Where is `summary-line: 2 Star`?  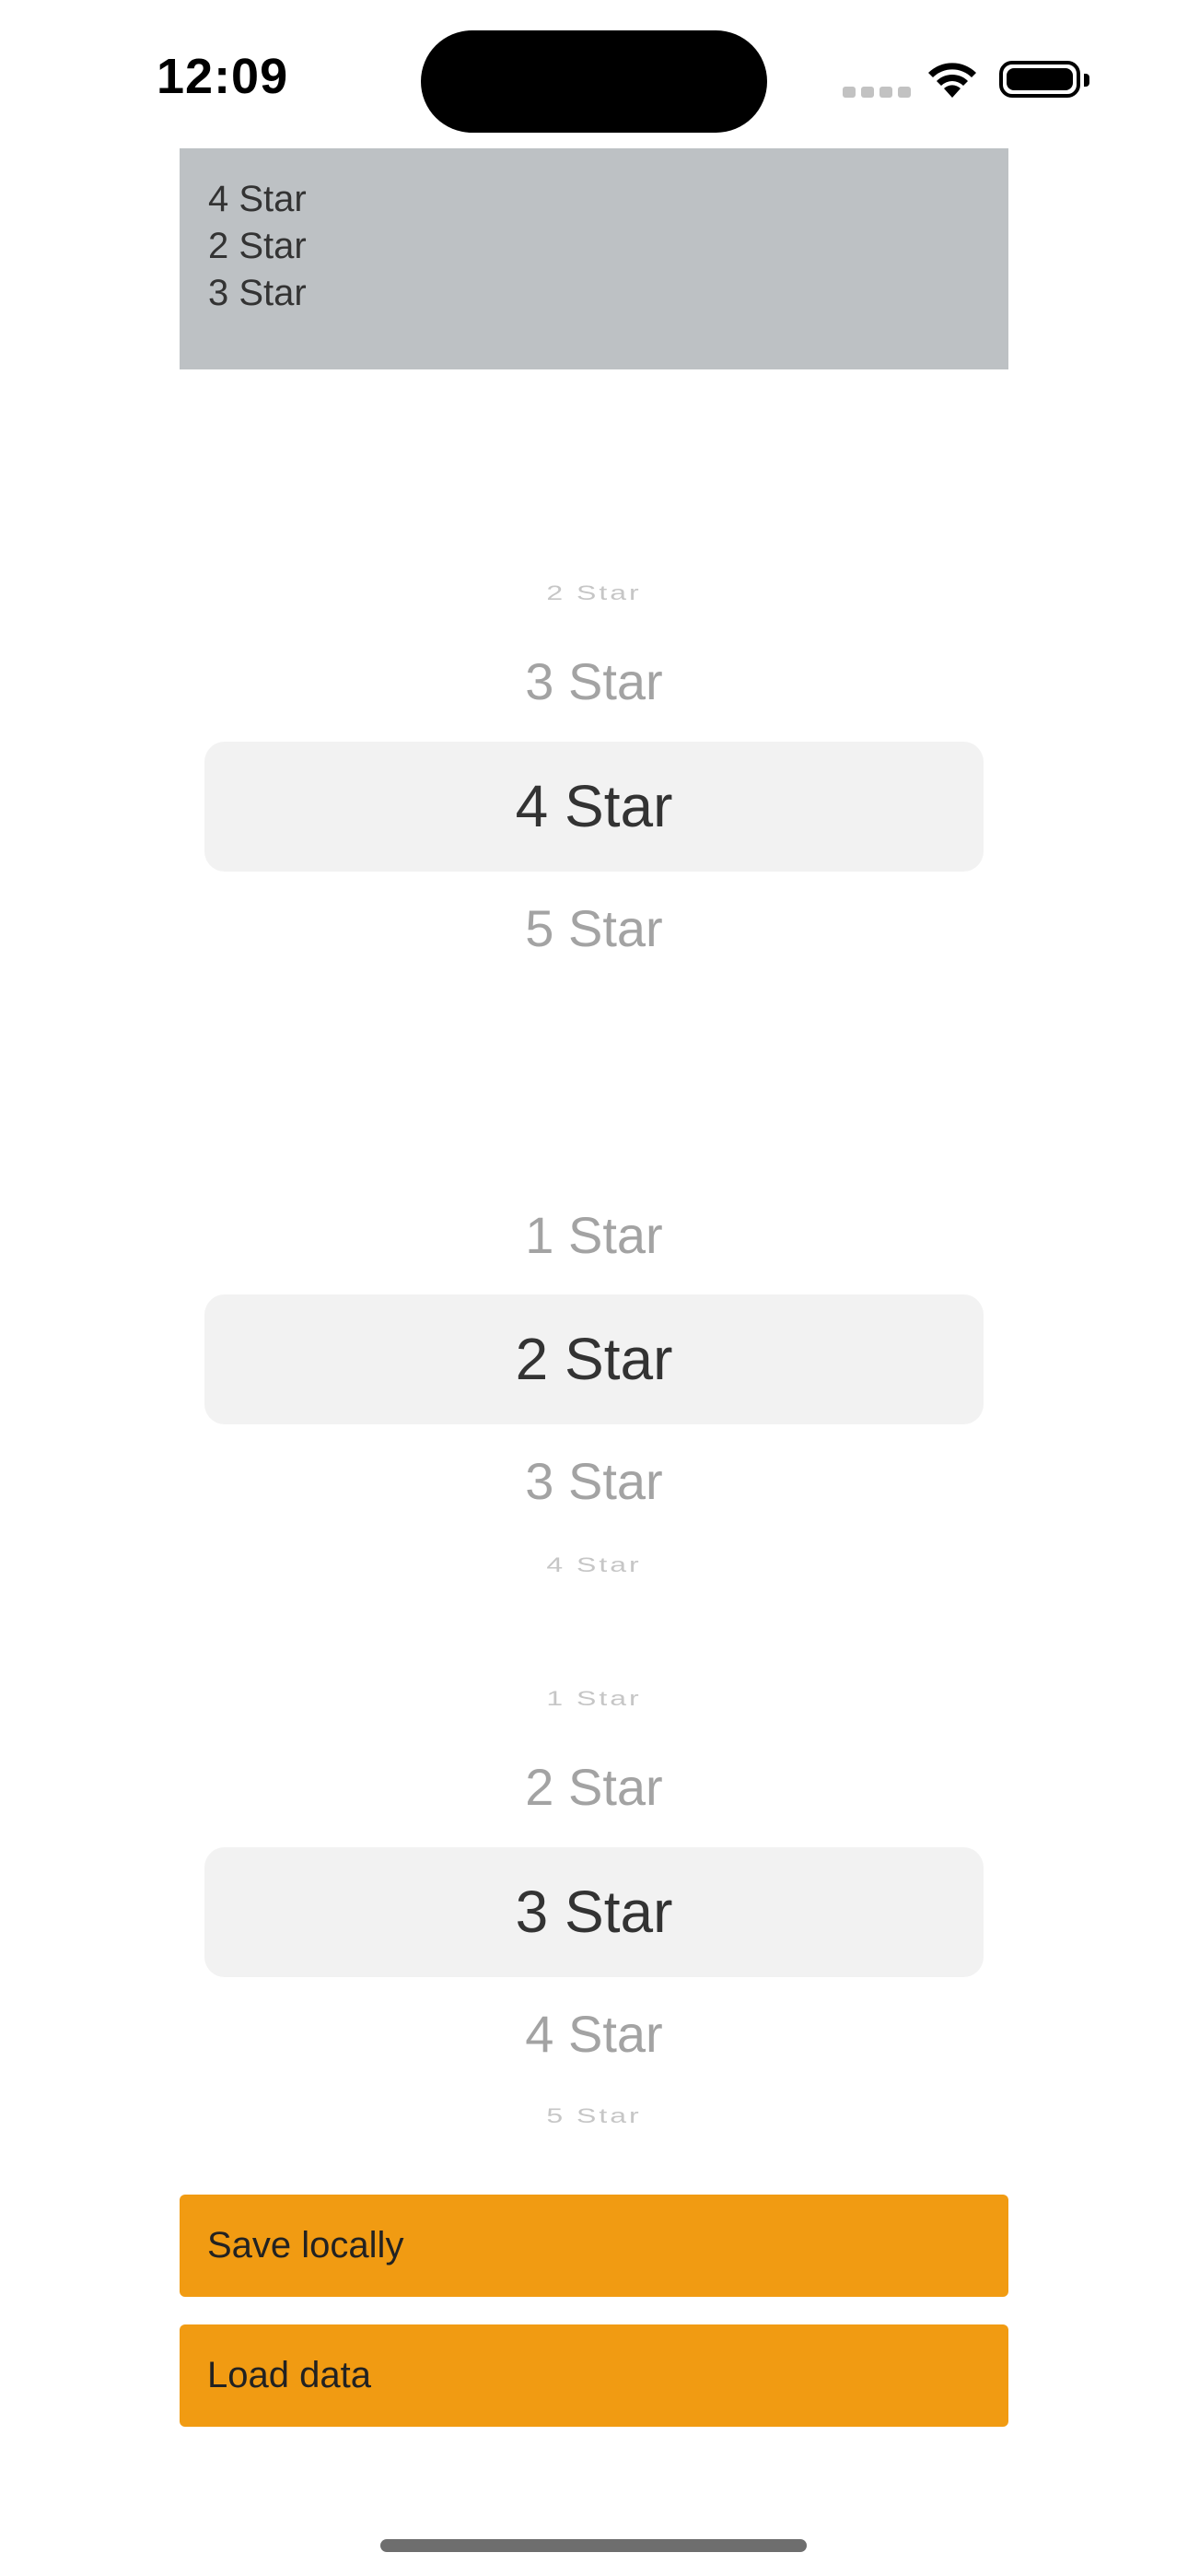
summary-line: 2 Star is located at coordinates (257, 246).